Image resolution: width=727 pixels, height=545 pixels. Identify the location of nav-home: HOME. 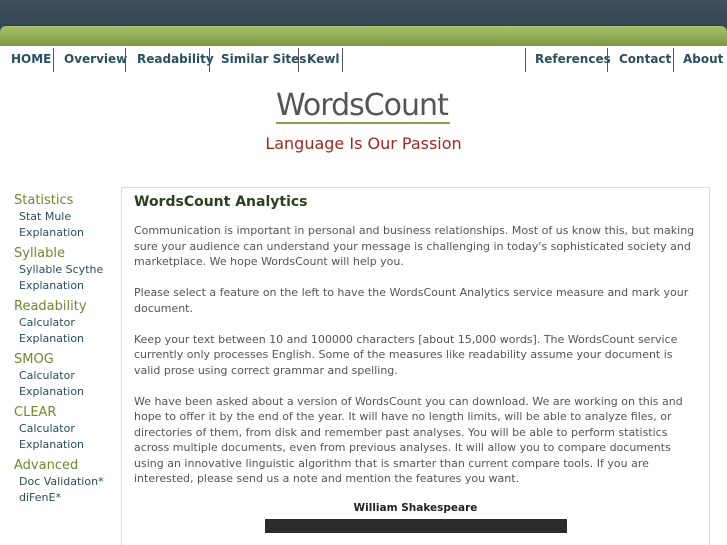
(31, 59).